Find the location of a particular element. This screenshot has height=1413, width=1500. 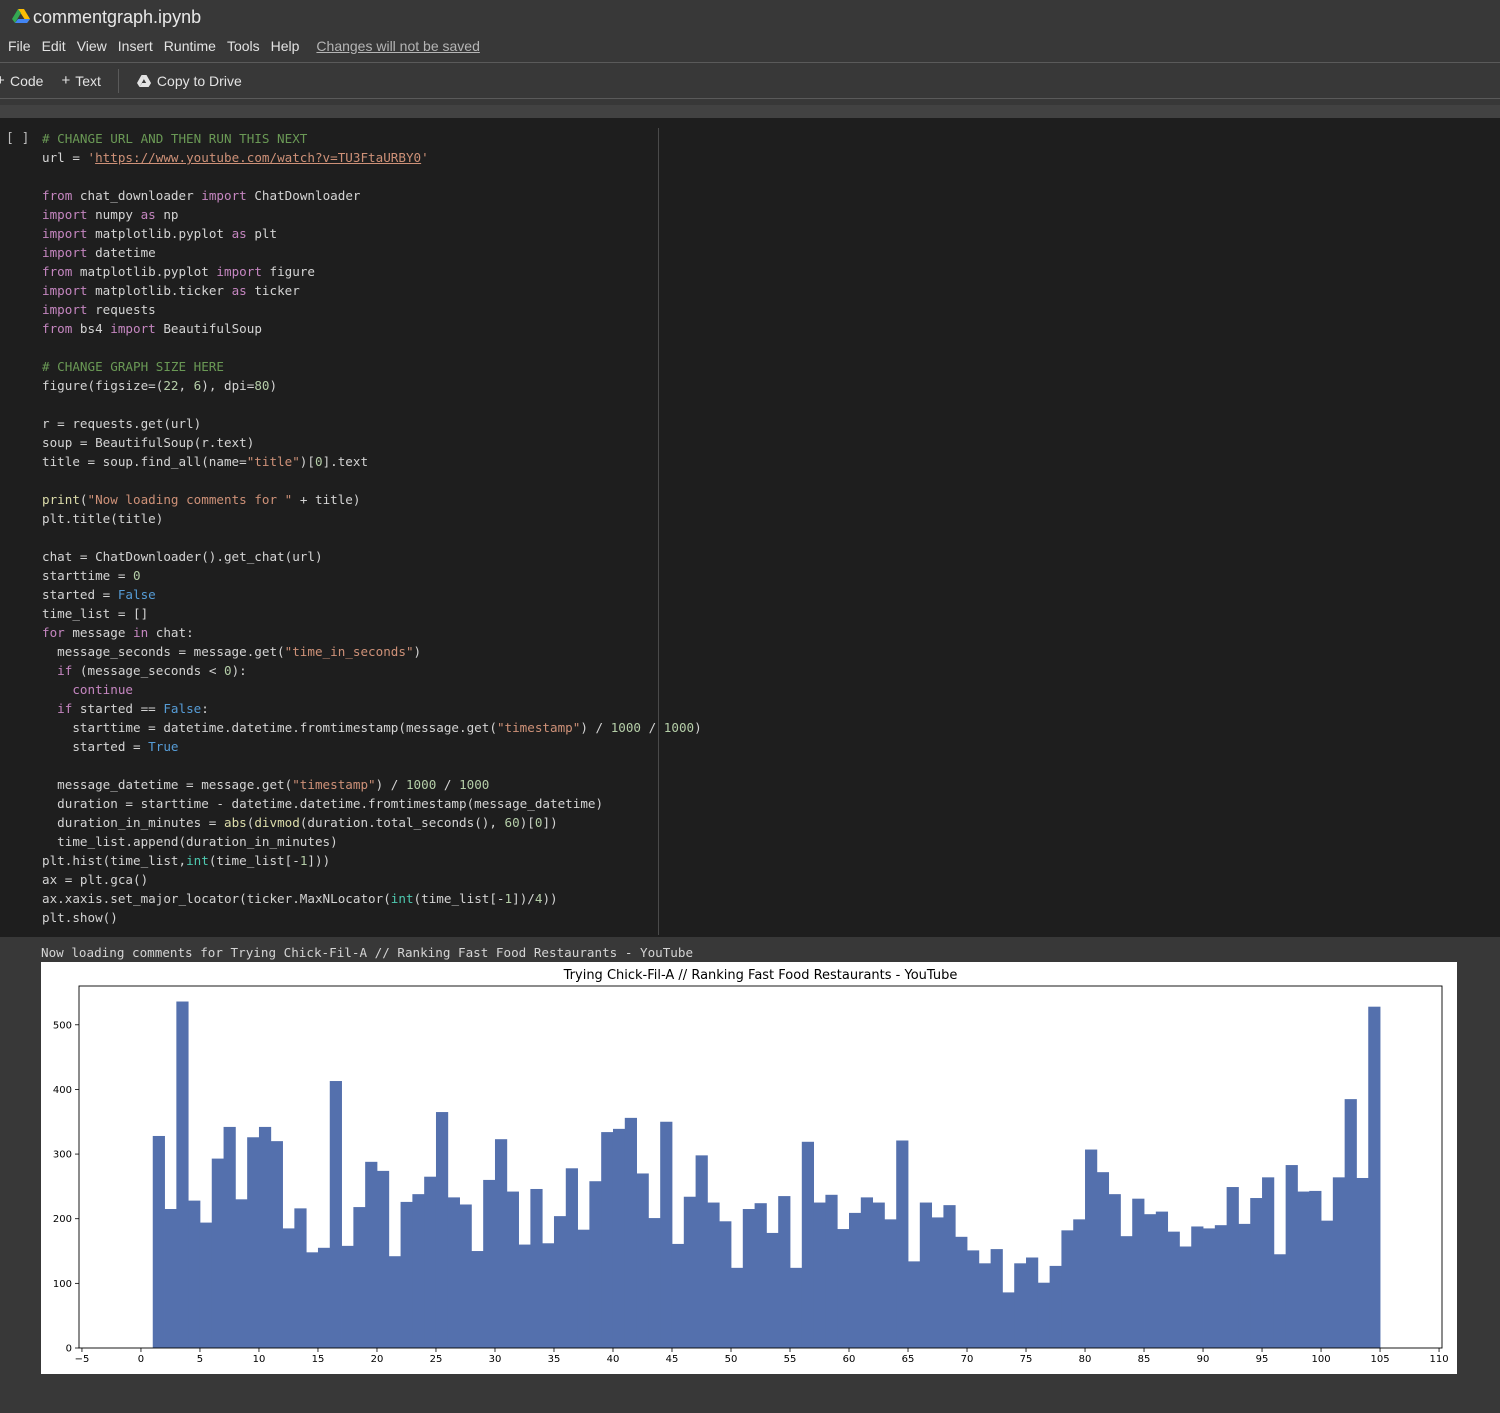

code-token: )[ is located at coordinates (527, 822).